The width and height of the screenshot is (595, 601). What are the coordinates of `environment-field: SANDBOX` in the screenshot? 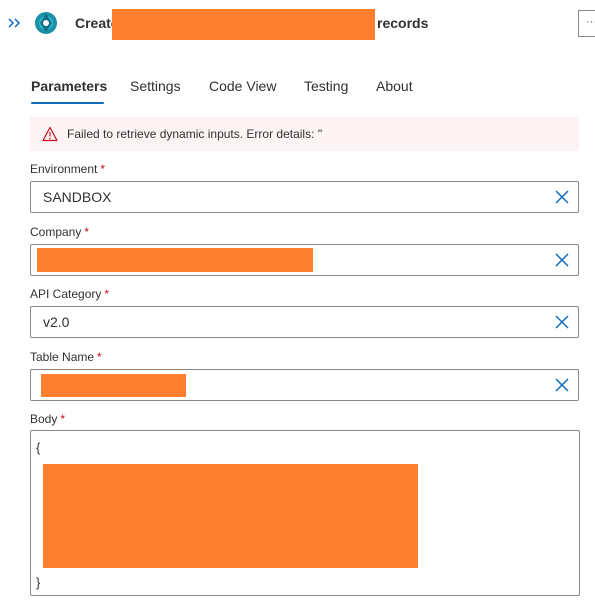 It's located at (304, 197).